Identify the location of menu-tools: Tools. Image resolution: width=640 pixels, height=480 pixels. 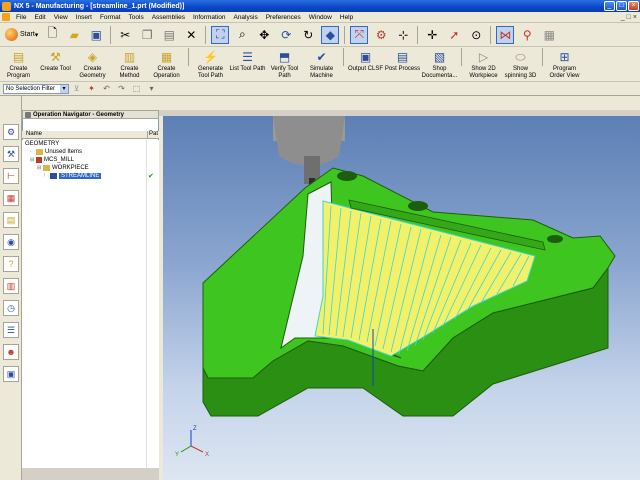
(136, 17).